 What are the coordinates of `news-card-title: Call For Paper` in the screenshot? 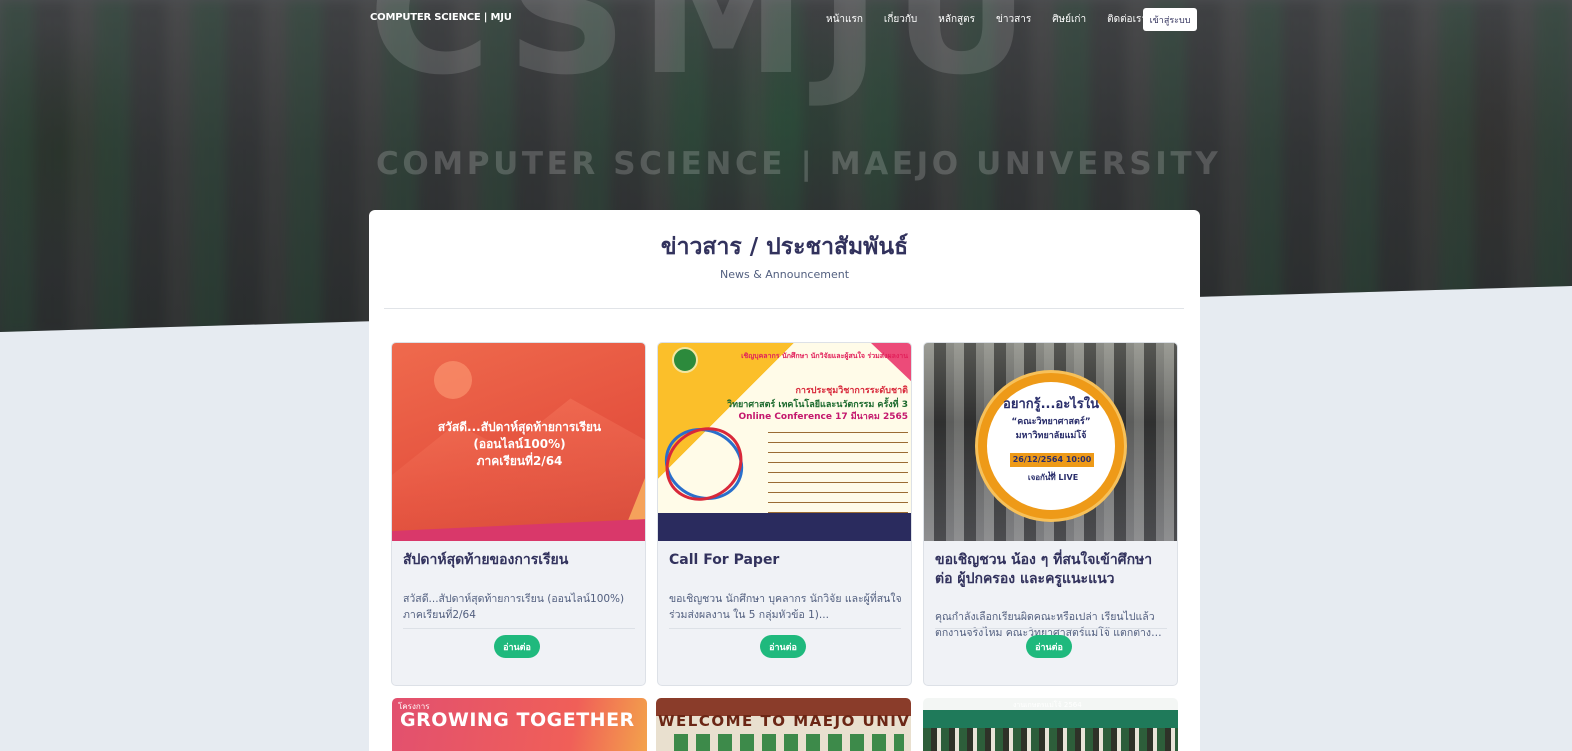 It's located at (786, 560).